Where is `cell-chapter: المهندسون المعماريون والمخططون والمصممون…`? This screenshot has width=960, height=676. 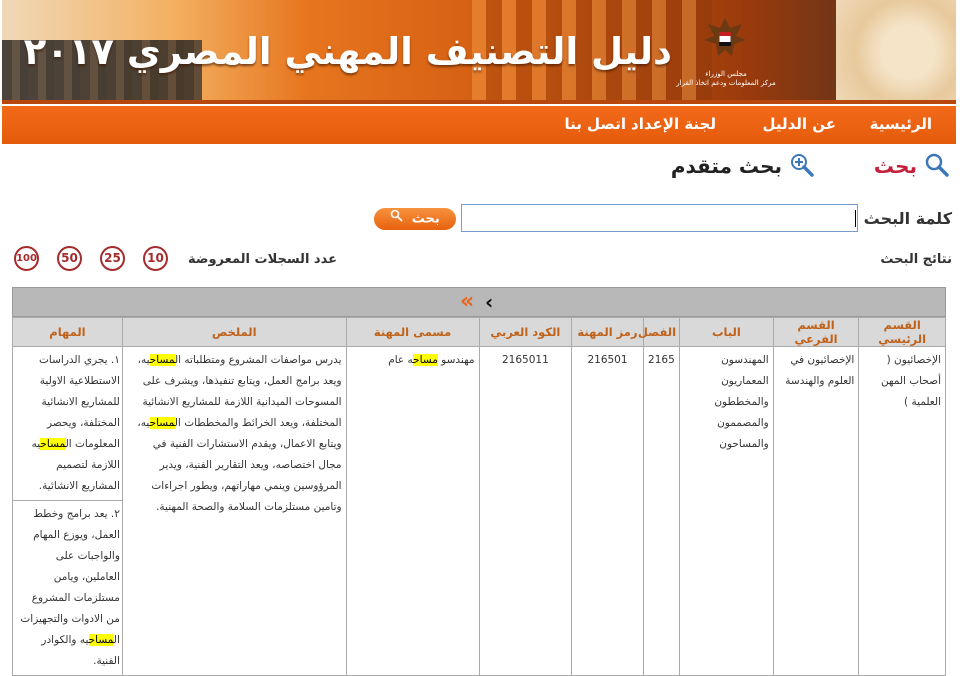 cell-chapter: المهندسون المعماريون والمخططون والمصممون… is located at coordinates (726, 511).